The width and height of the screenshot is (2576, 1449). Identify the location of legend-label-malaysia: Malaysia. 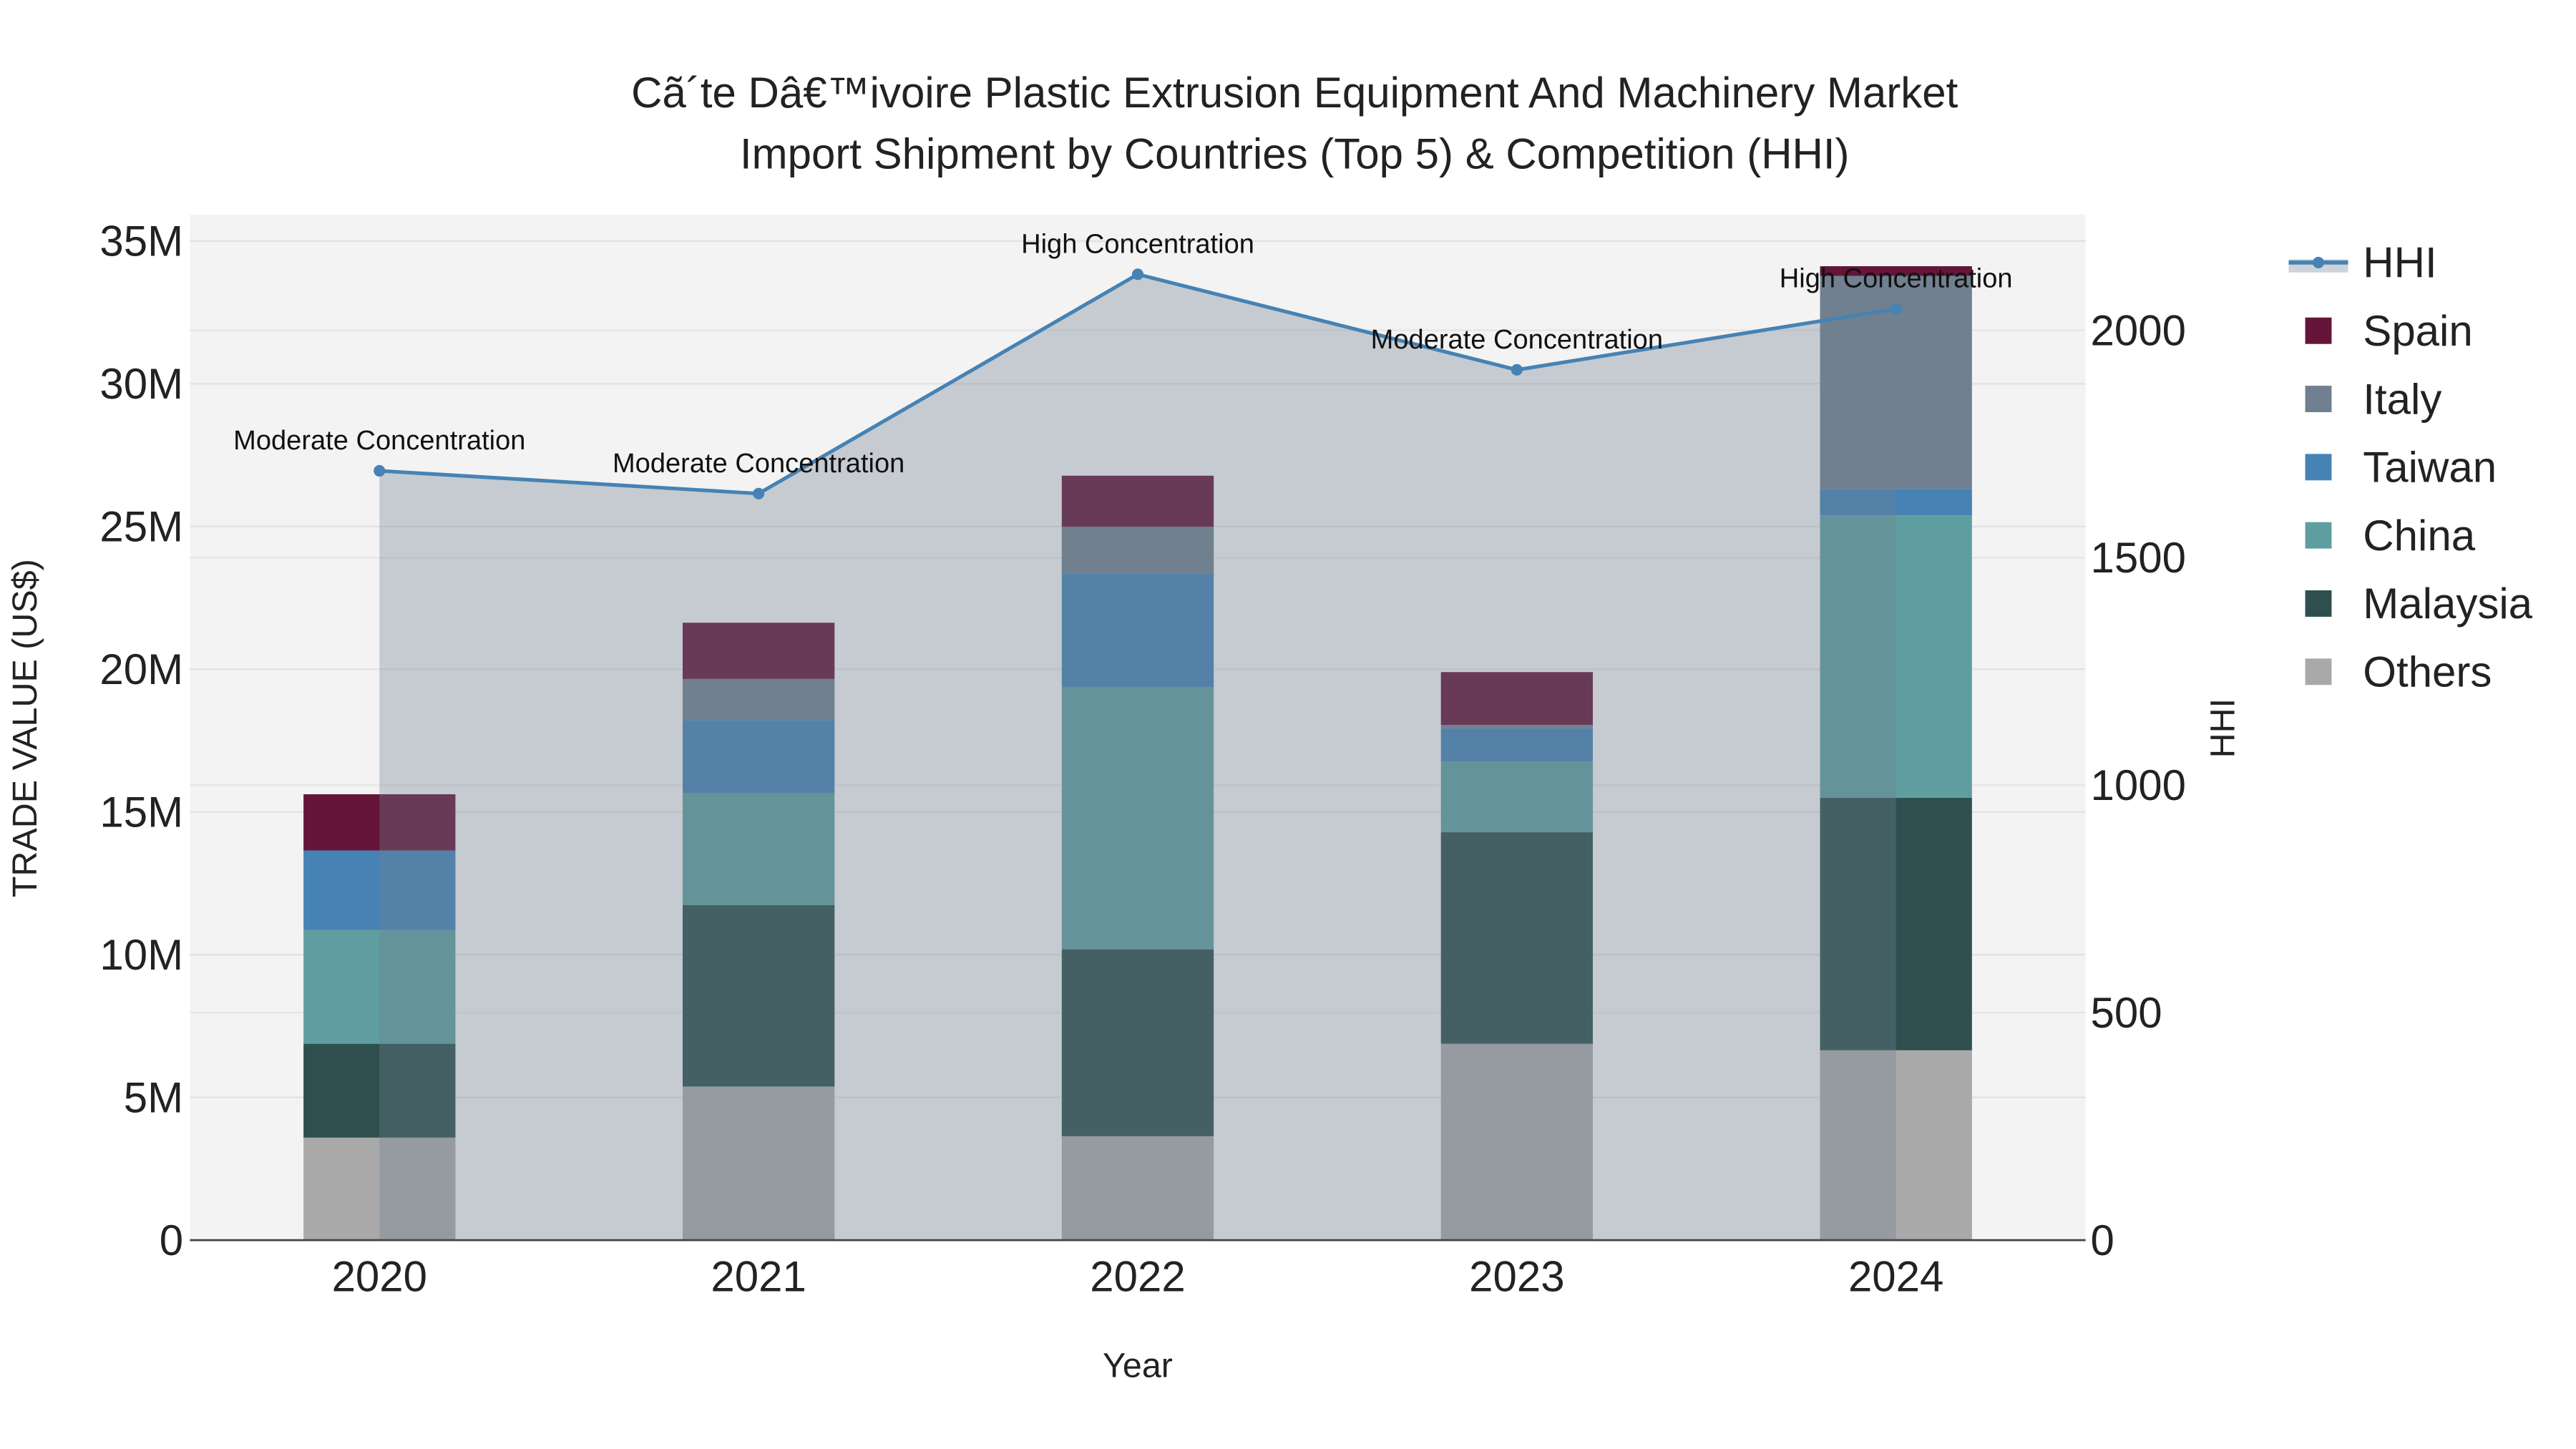
(2447, 604).